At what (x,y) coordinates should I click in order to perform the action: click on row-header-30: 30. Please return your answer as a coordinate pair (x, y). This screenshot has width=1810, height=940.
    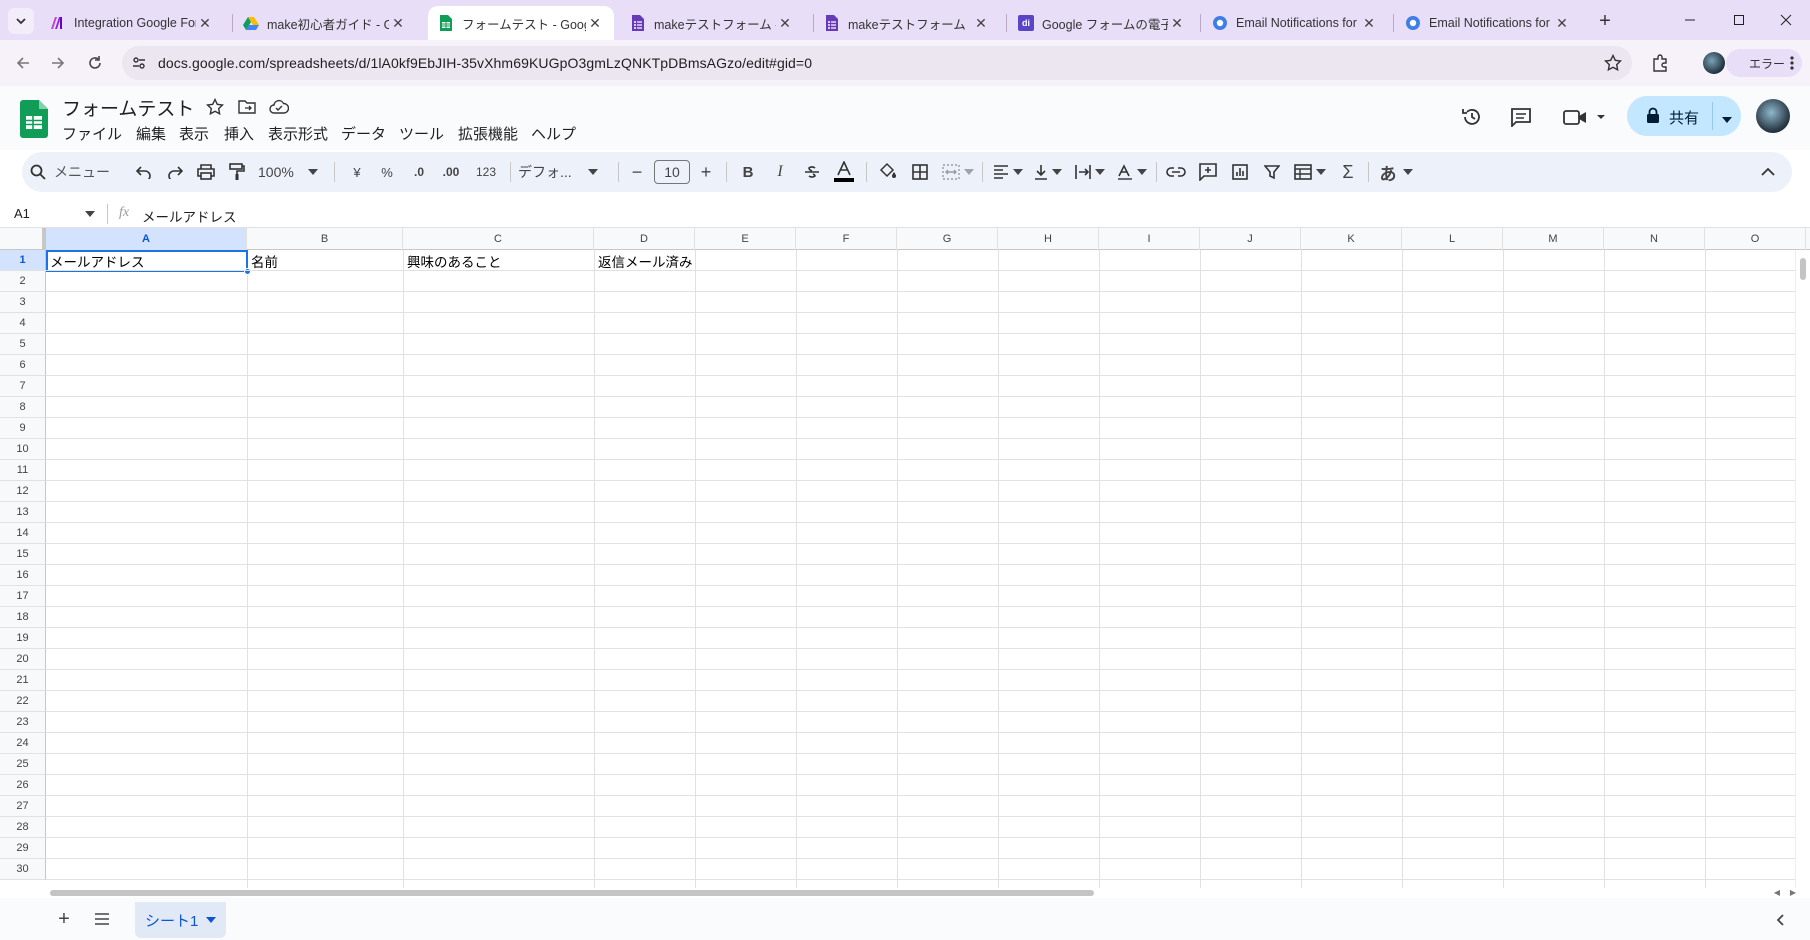
    Looking at the image, I should click on (23, 869).